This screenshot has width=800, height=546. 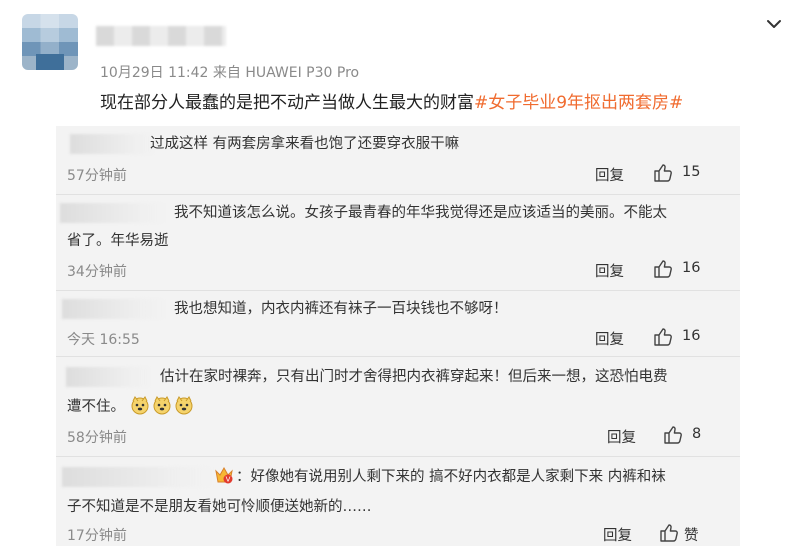 What do you see at coordinates (398, 160) in the screenshot?
I see `comment-item: 过成这样 有两套房拿来看也饱了还要穿衣服干嘛 57分钟前 回复 15` at bounding box center [398, 160].